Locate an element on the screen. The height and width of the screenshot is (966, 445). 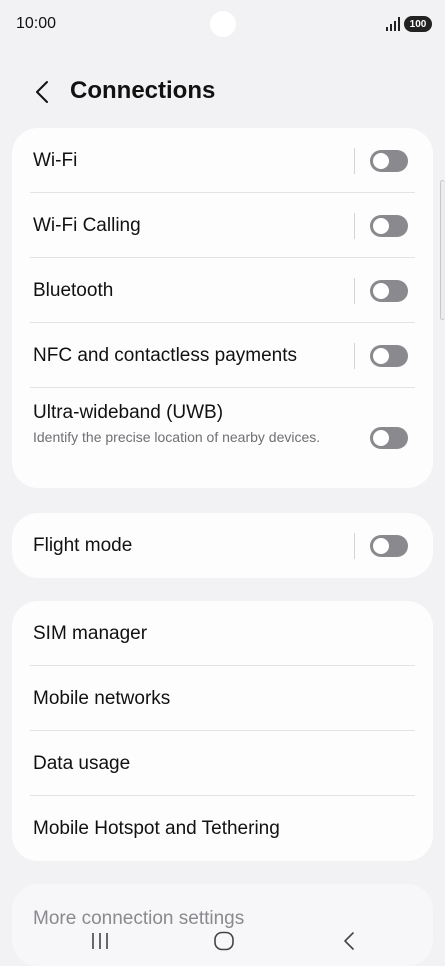
bluetooth-toggle is located at coordinates (389, 290).